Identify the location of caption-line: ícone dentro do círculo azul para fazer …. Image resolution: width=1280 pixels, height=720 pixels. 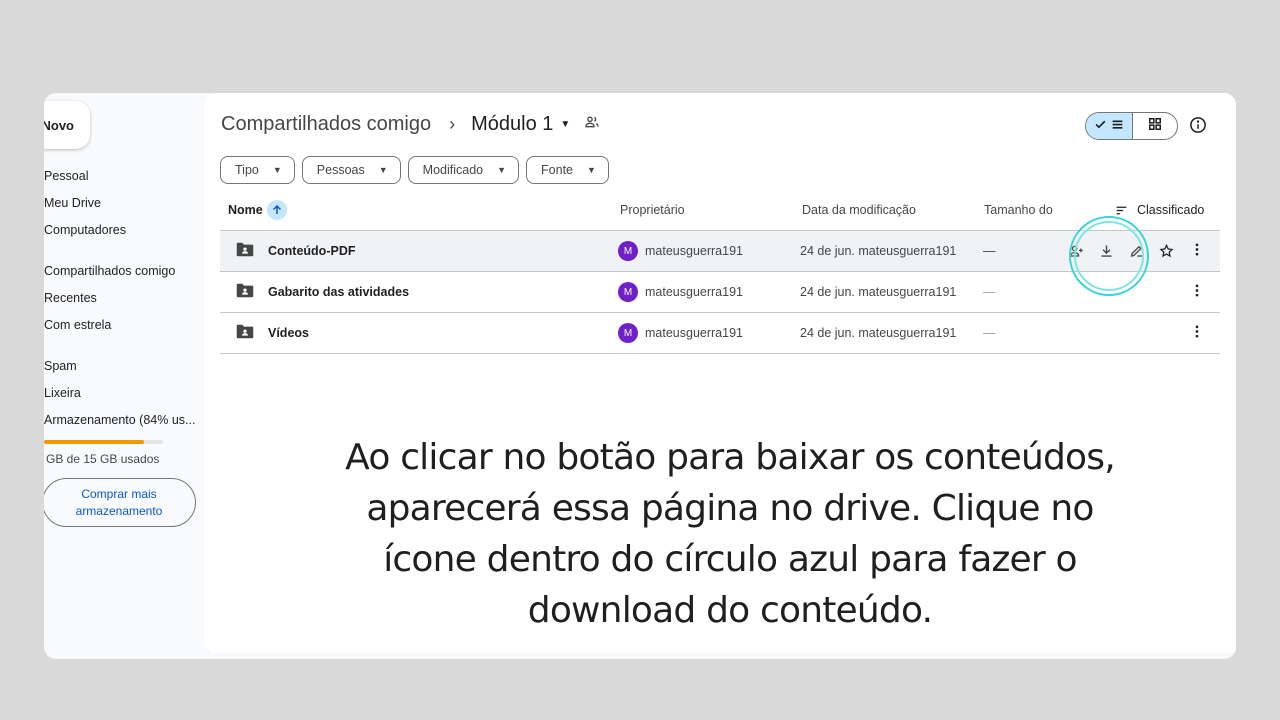
(730, 559).